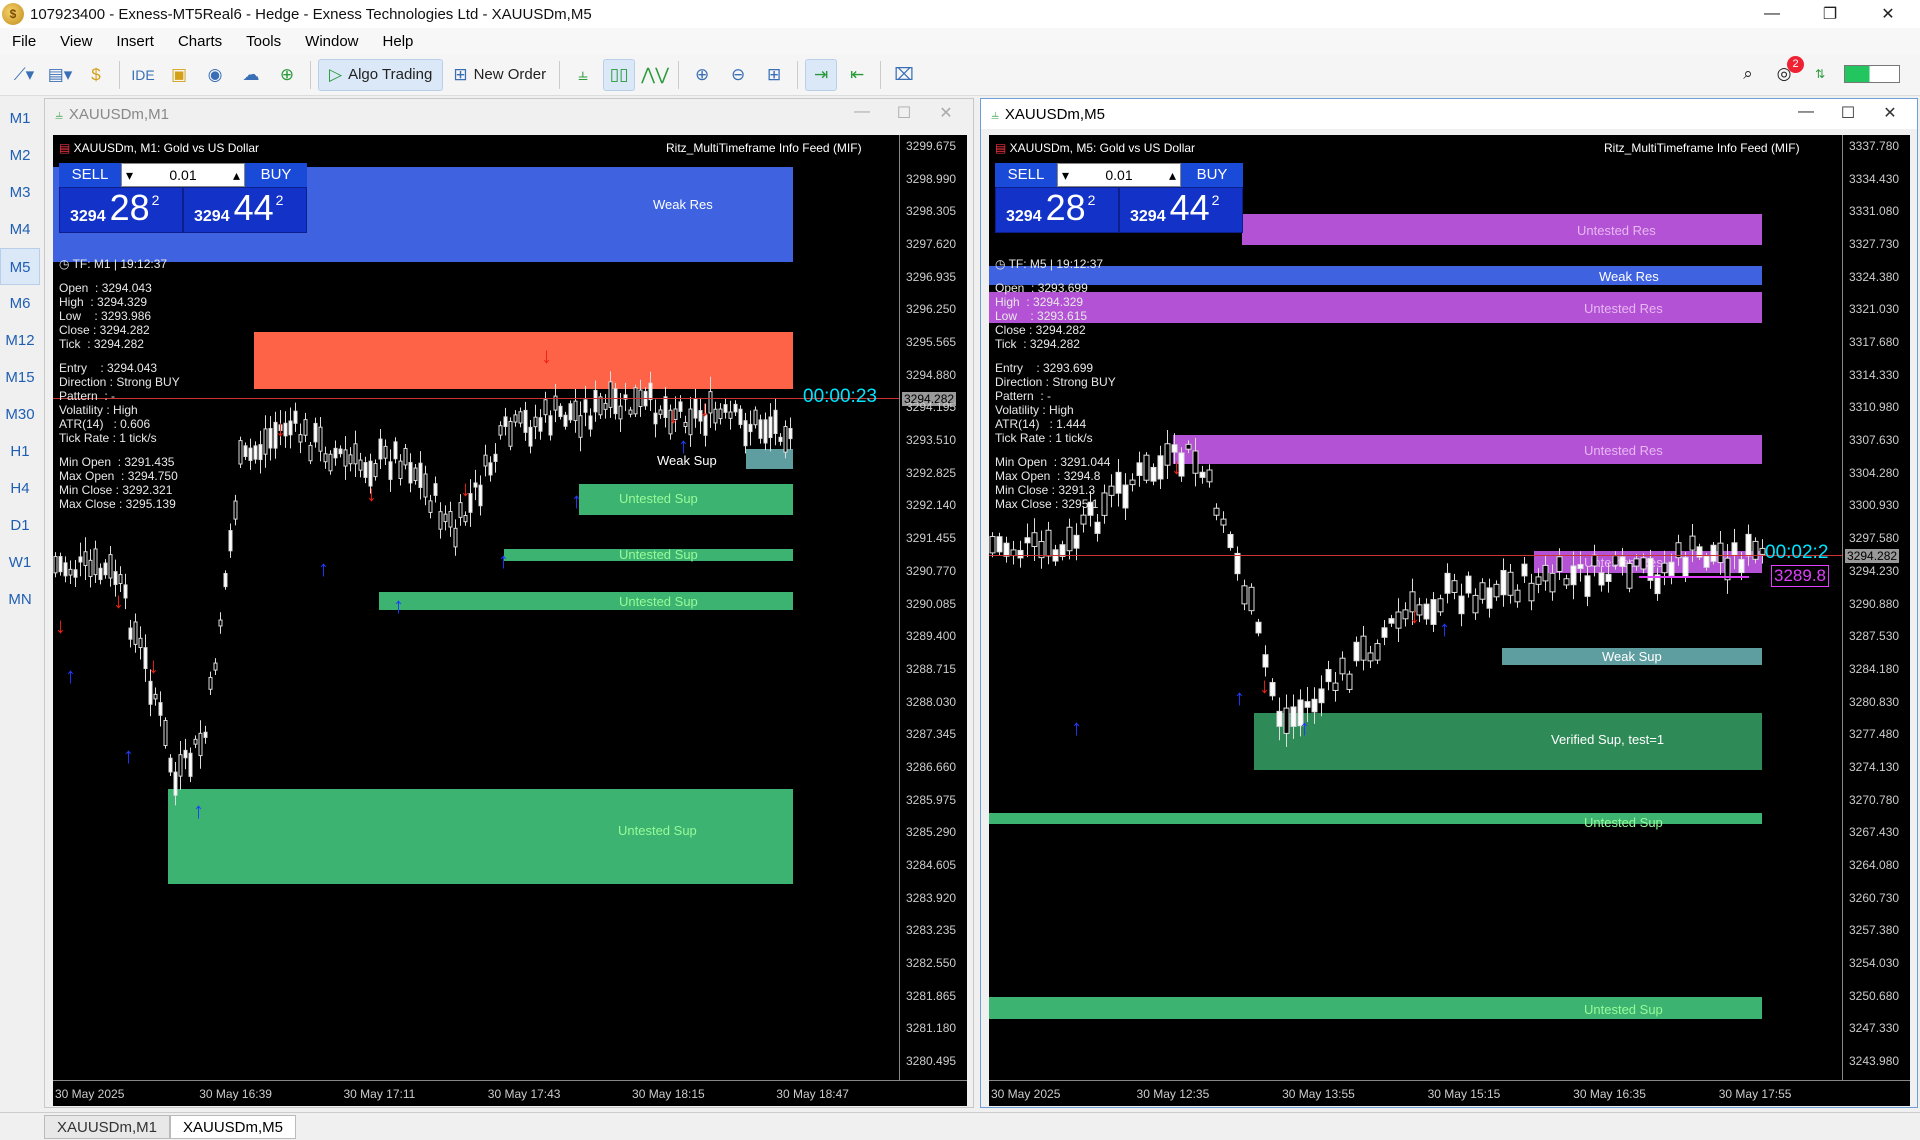 Image resolution: width=1920 pixels, height=1140 pixels. I want to click on chart-shift-icon: ⇤, so click(857, 75).